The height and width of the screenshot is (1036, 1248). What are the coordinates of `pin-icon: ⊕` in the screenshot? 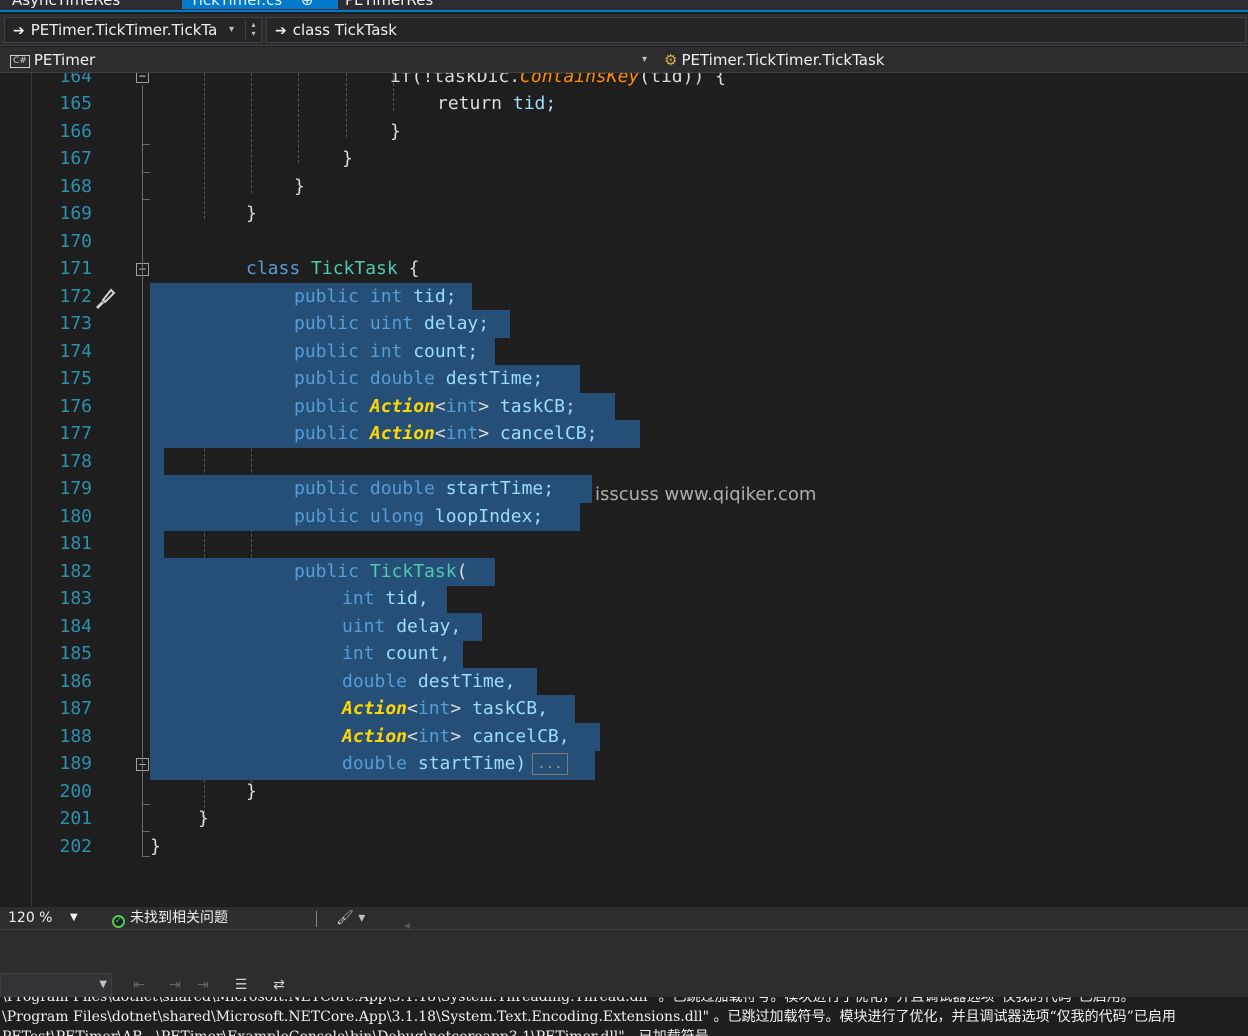 It's located at (307, 4).